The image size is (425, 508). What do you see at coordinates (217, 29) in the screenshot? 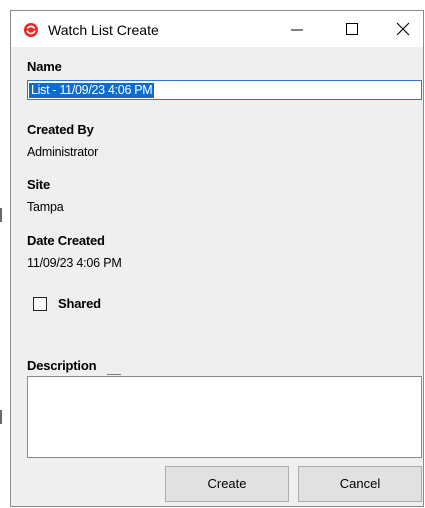
I see `title-bar: Watch List Create` at bounding box center [217, 29].